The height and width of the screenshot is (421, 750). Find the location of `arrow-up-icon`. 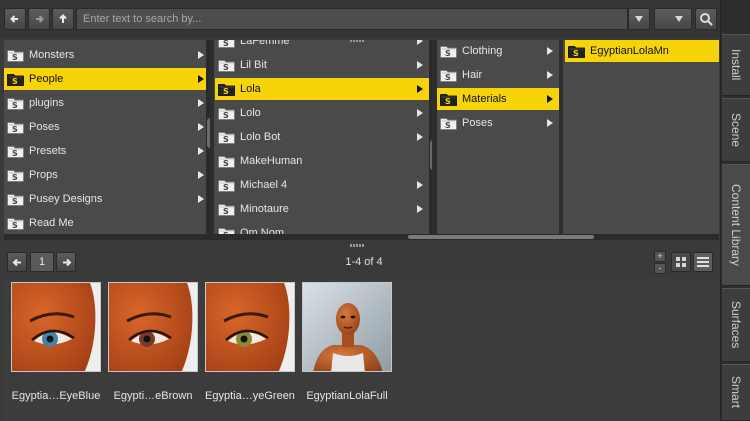

arrow-up-icon is located at coordinates (63, 18).